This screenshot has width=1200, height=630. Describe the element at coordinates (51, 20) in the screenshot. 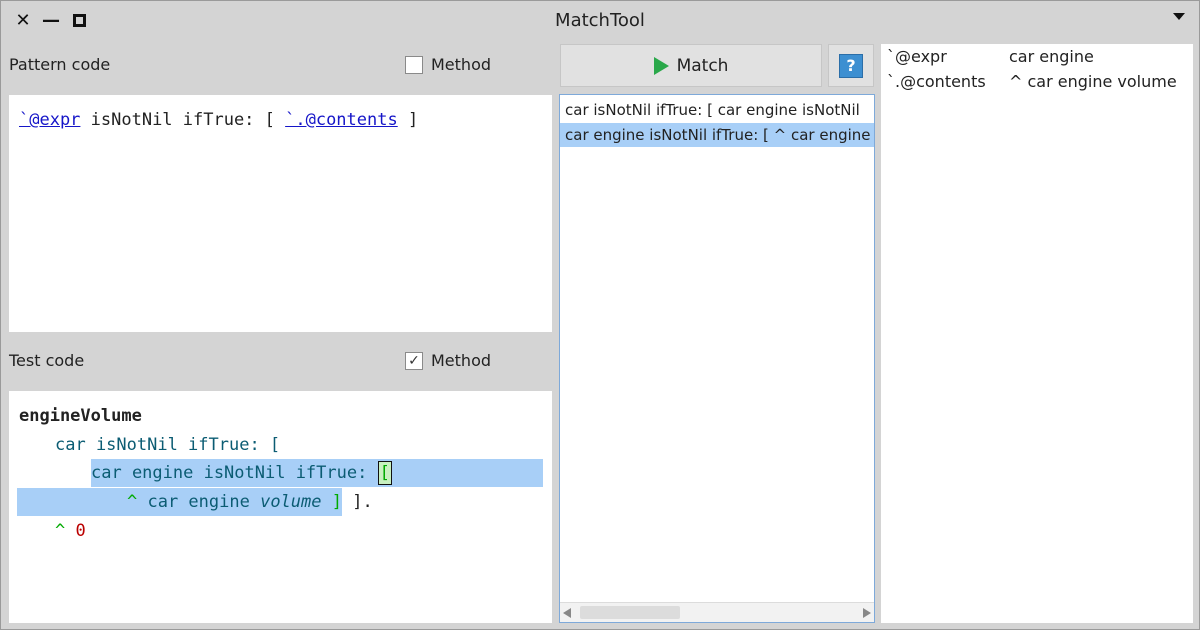

I see `minimize-icon: —` at that location.